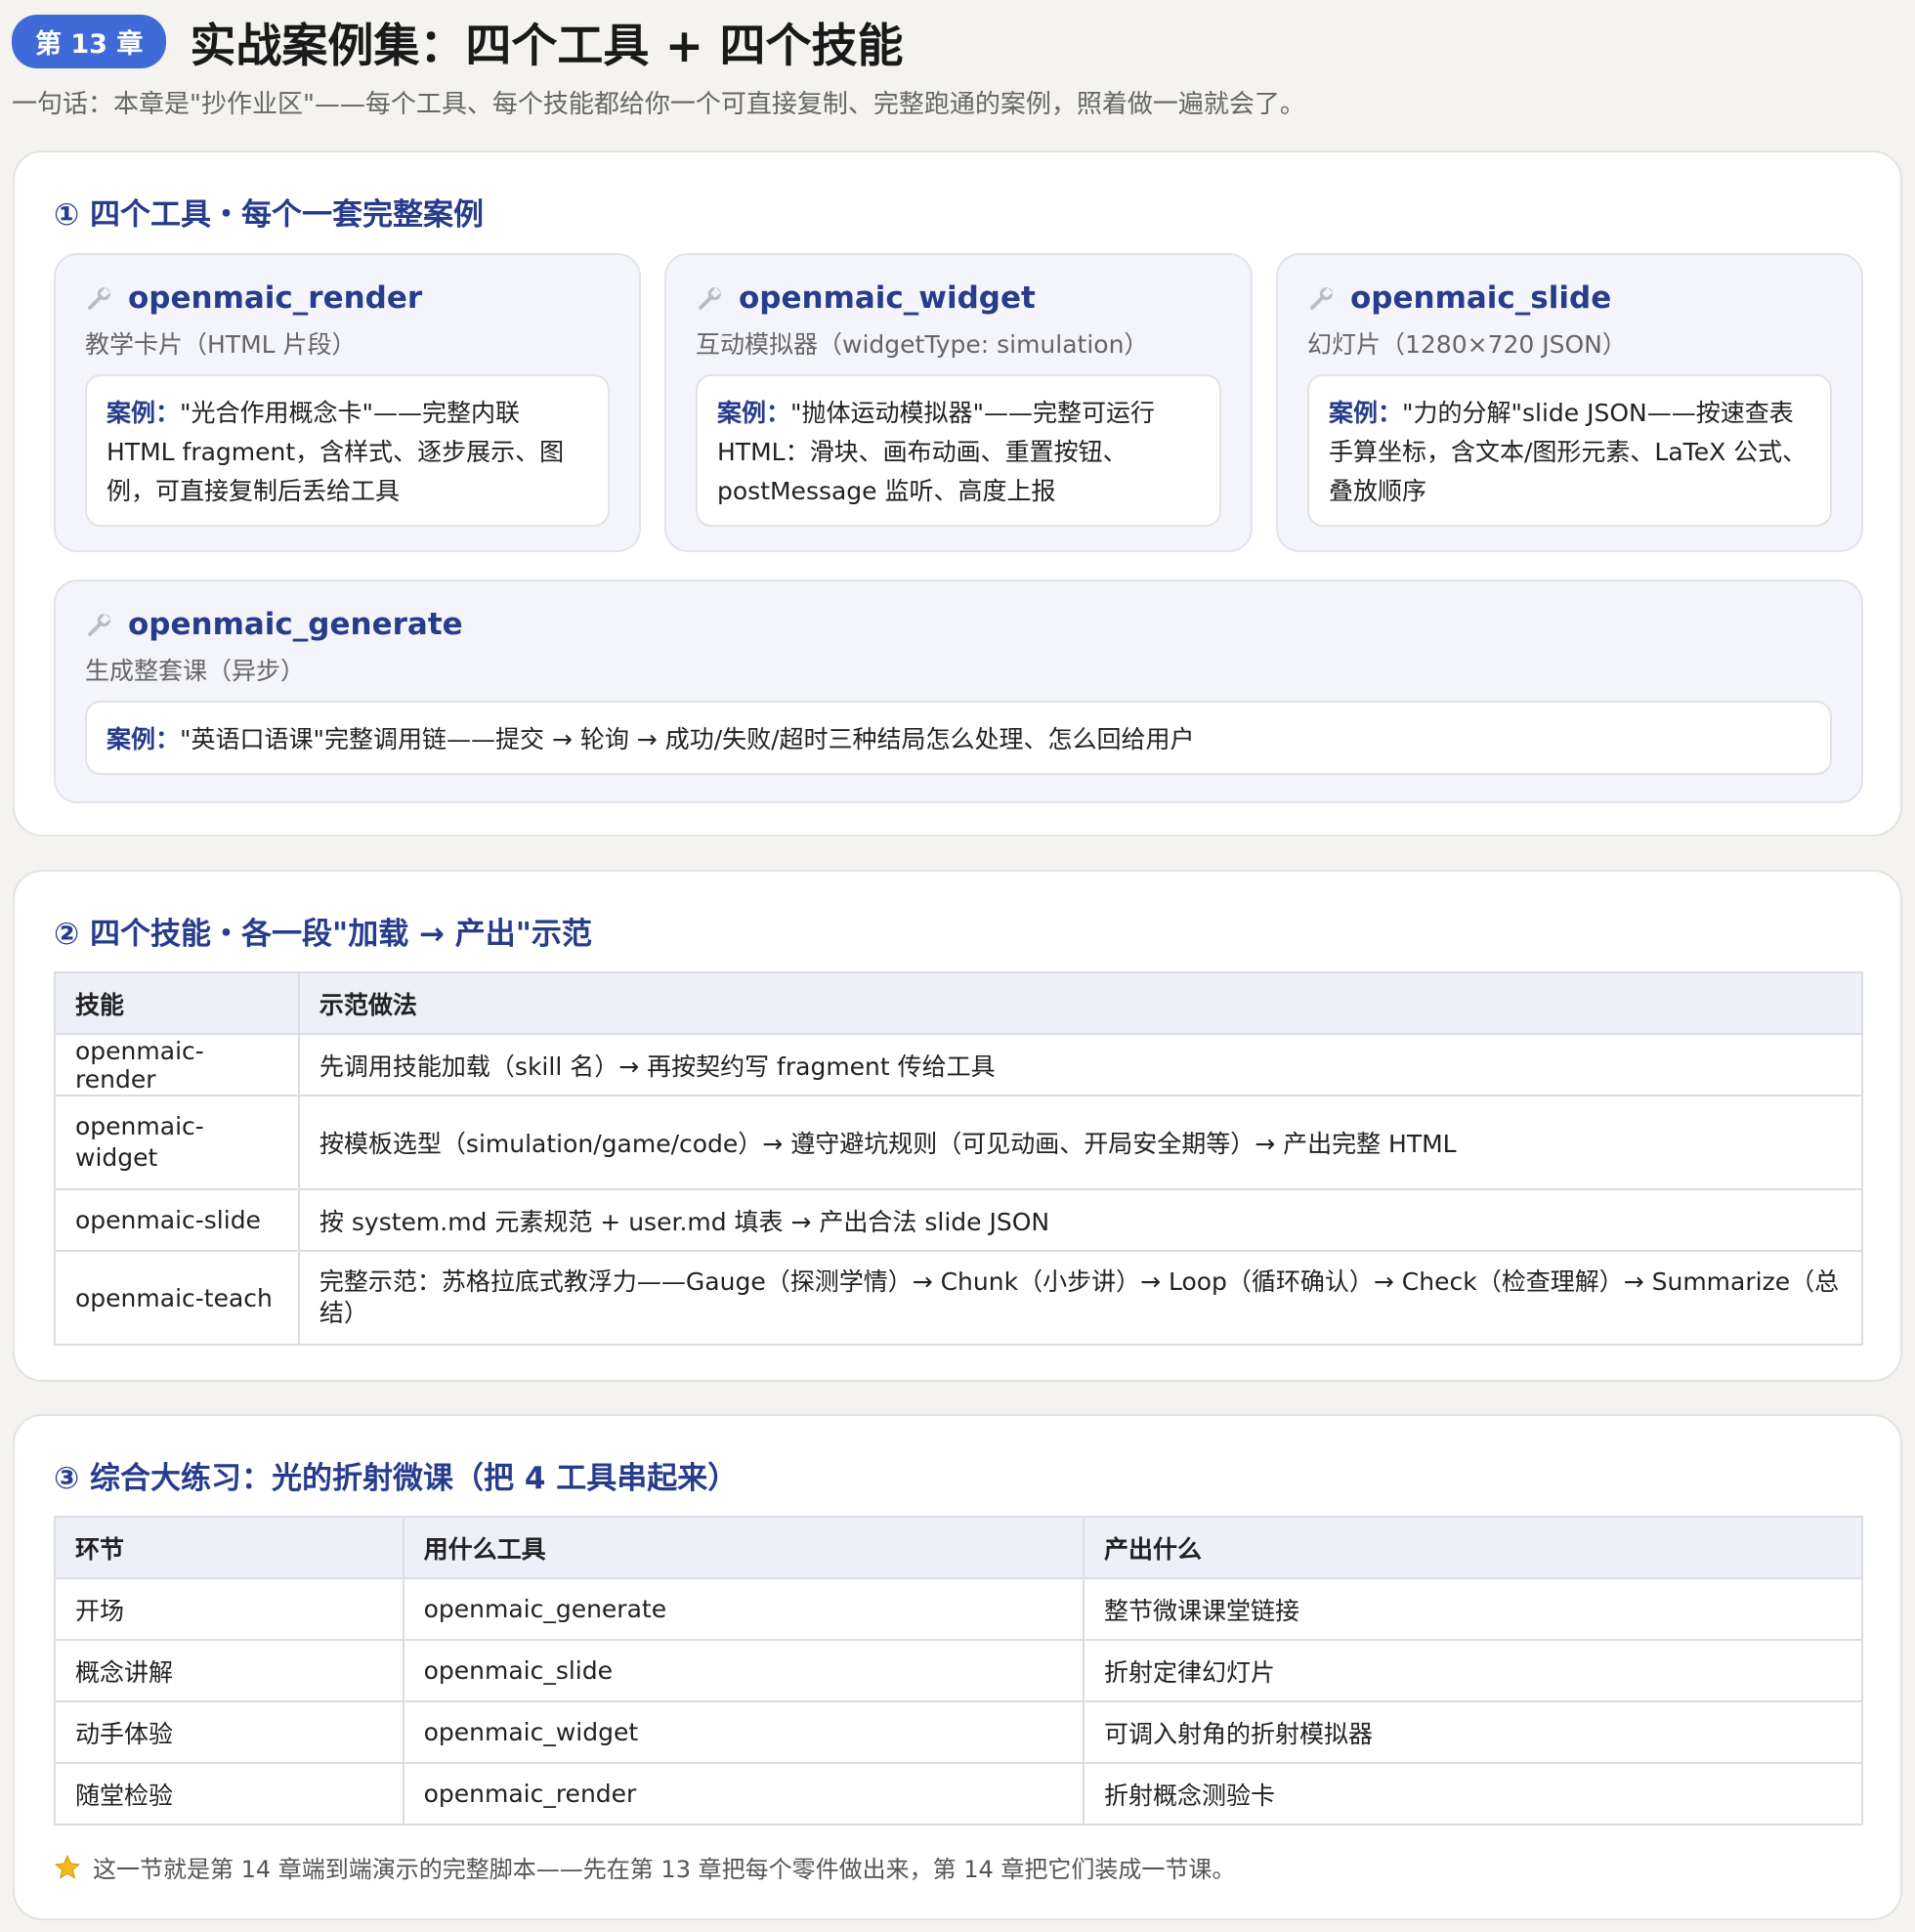  Describe the element at coordinates (1467, 345) in the screenshot. I see `tool-subtitle: 幻灯片（1280×720 JSON）` at that location.